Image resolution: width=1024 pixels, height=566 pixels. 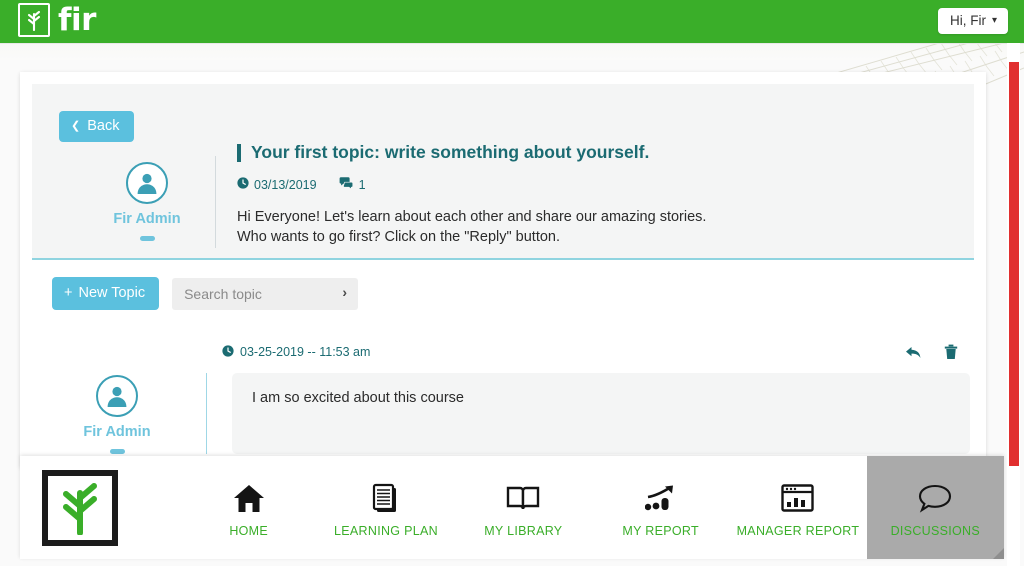 What do you see at coordinates (660, 531) in the screenshot?
I see `nav-label-my-report: MY REPORT` at bounding box center [660, 531].